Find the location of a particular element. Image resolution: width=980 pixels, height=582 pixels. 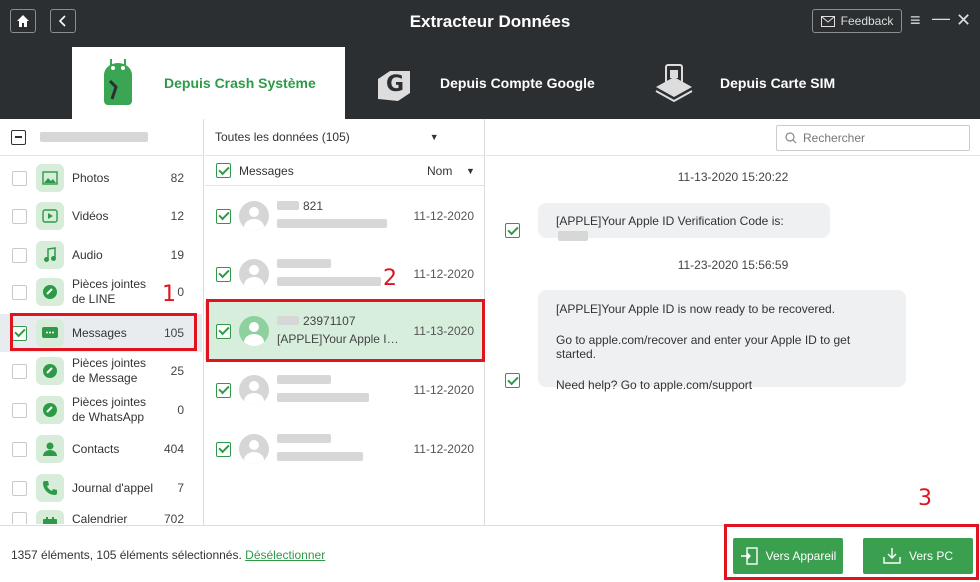

phone-icon is located at coordinates (50, 488).